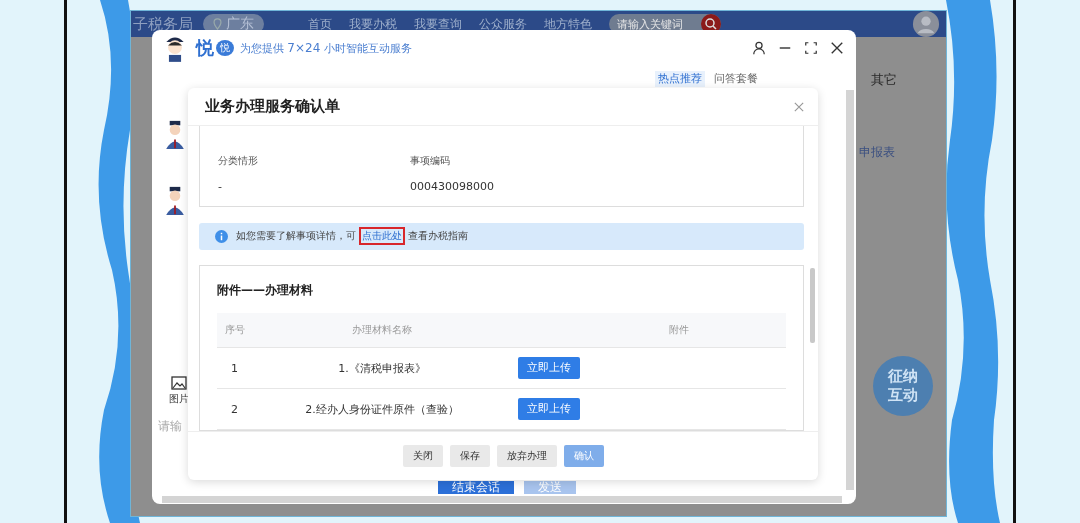 Image resolution: width=1080 pixels, height=523 pixels. I want to click on guide-link: 点击此处, so click(382, 236).